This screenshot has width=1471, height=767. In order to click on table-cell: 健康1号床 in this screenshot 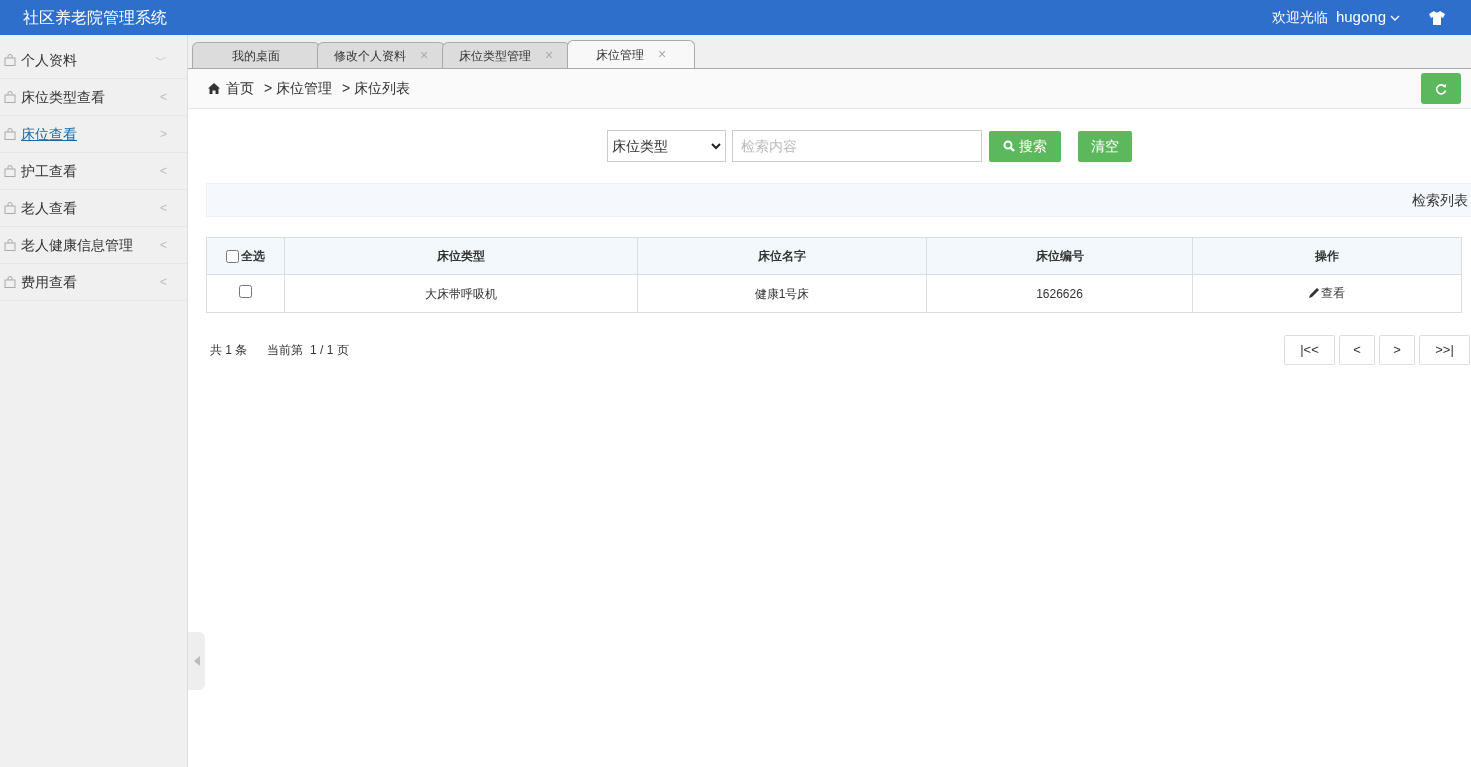, I will do `click(782, 293)`.